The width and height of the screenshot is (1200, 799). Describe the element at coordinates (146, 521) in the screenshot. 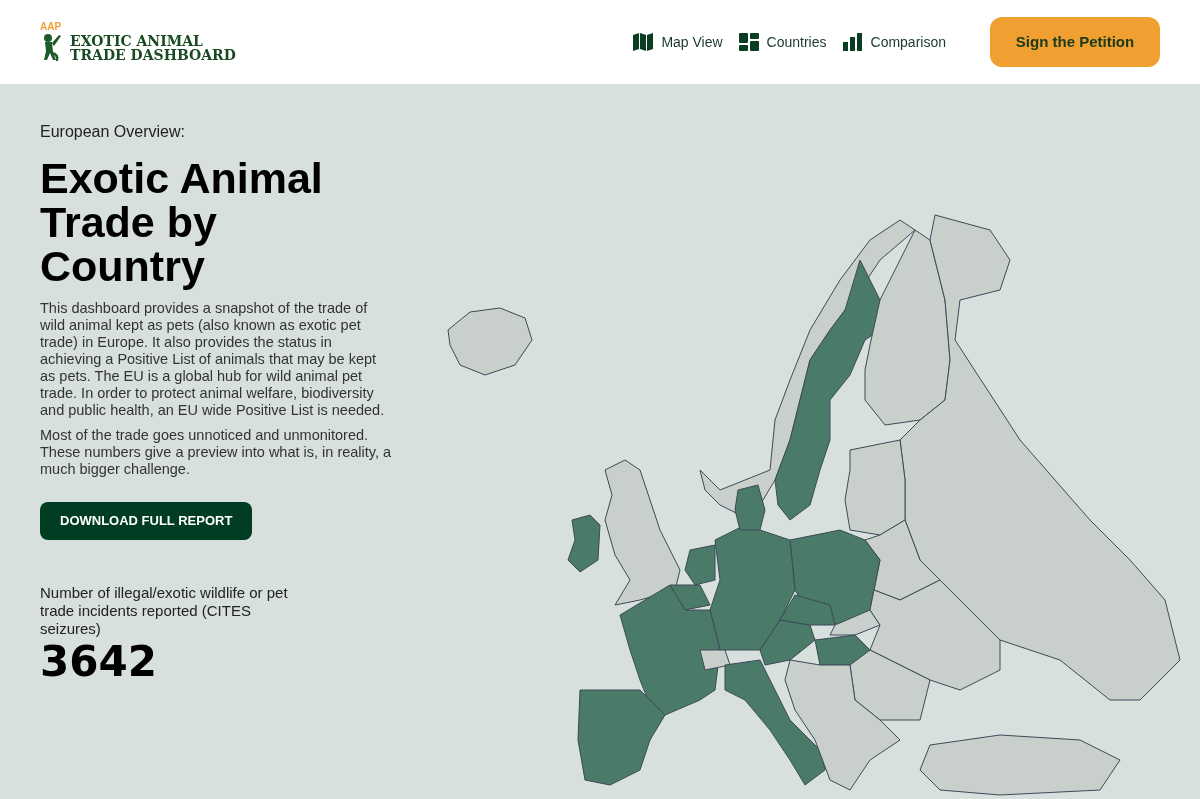

I see `download-report-button: DOWNLOAD FULL REPORT` at that location.